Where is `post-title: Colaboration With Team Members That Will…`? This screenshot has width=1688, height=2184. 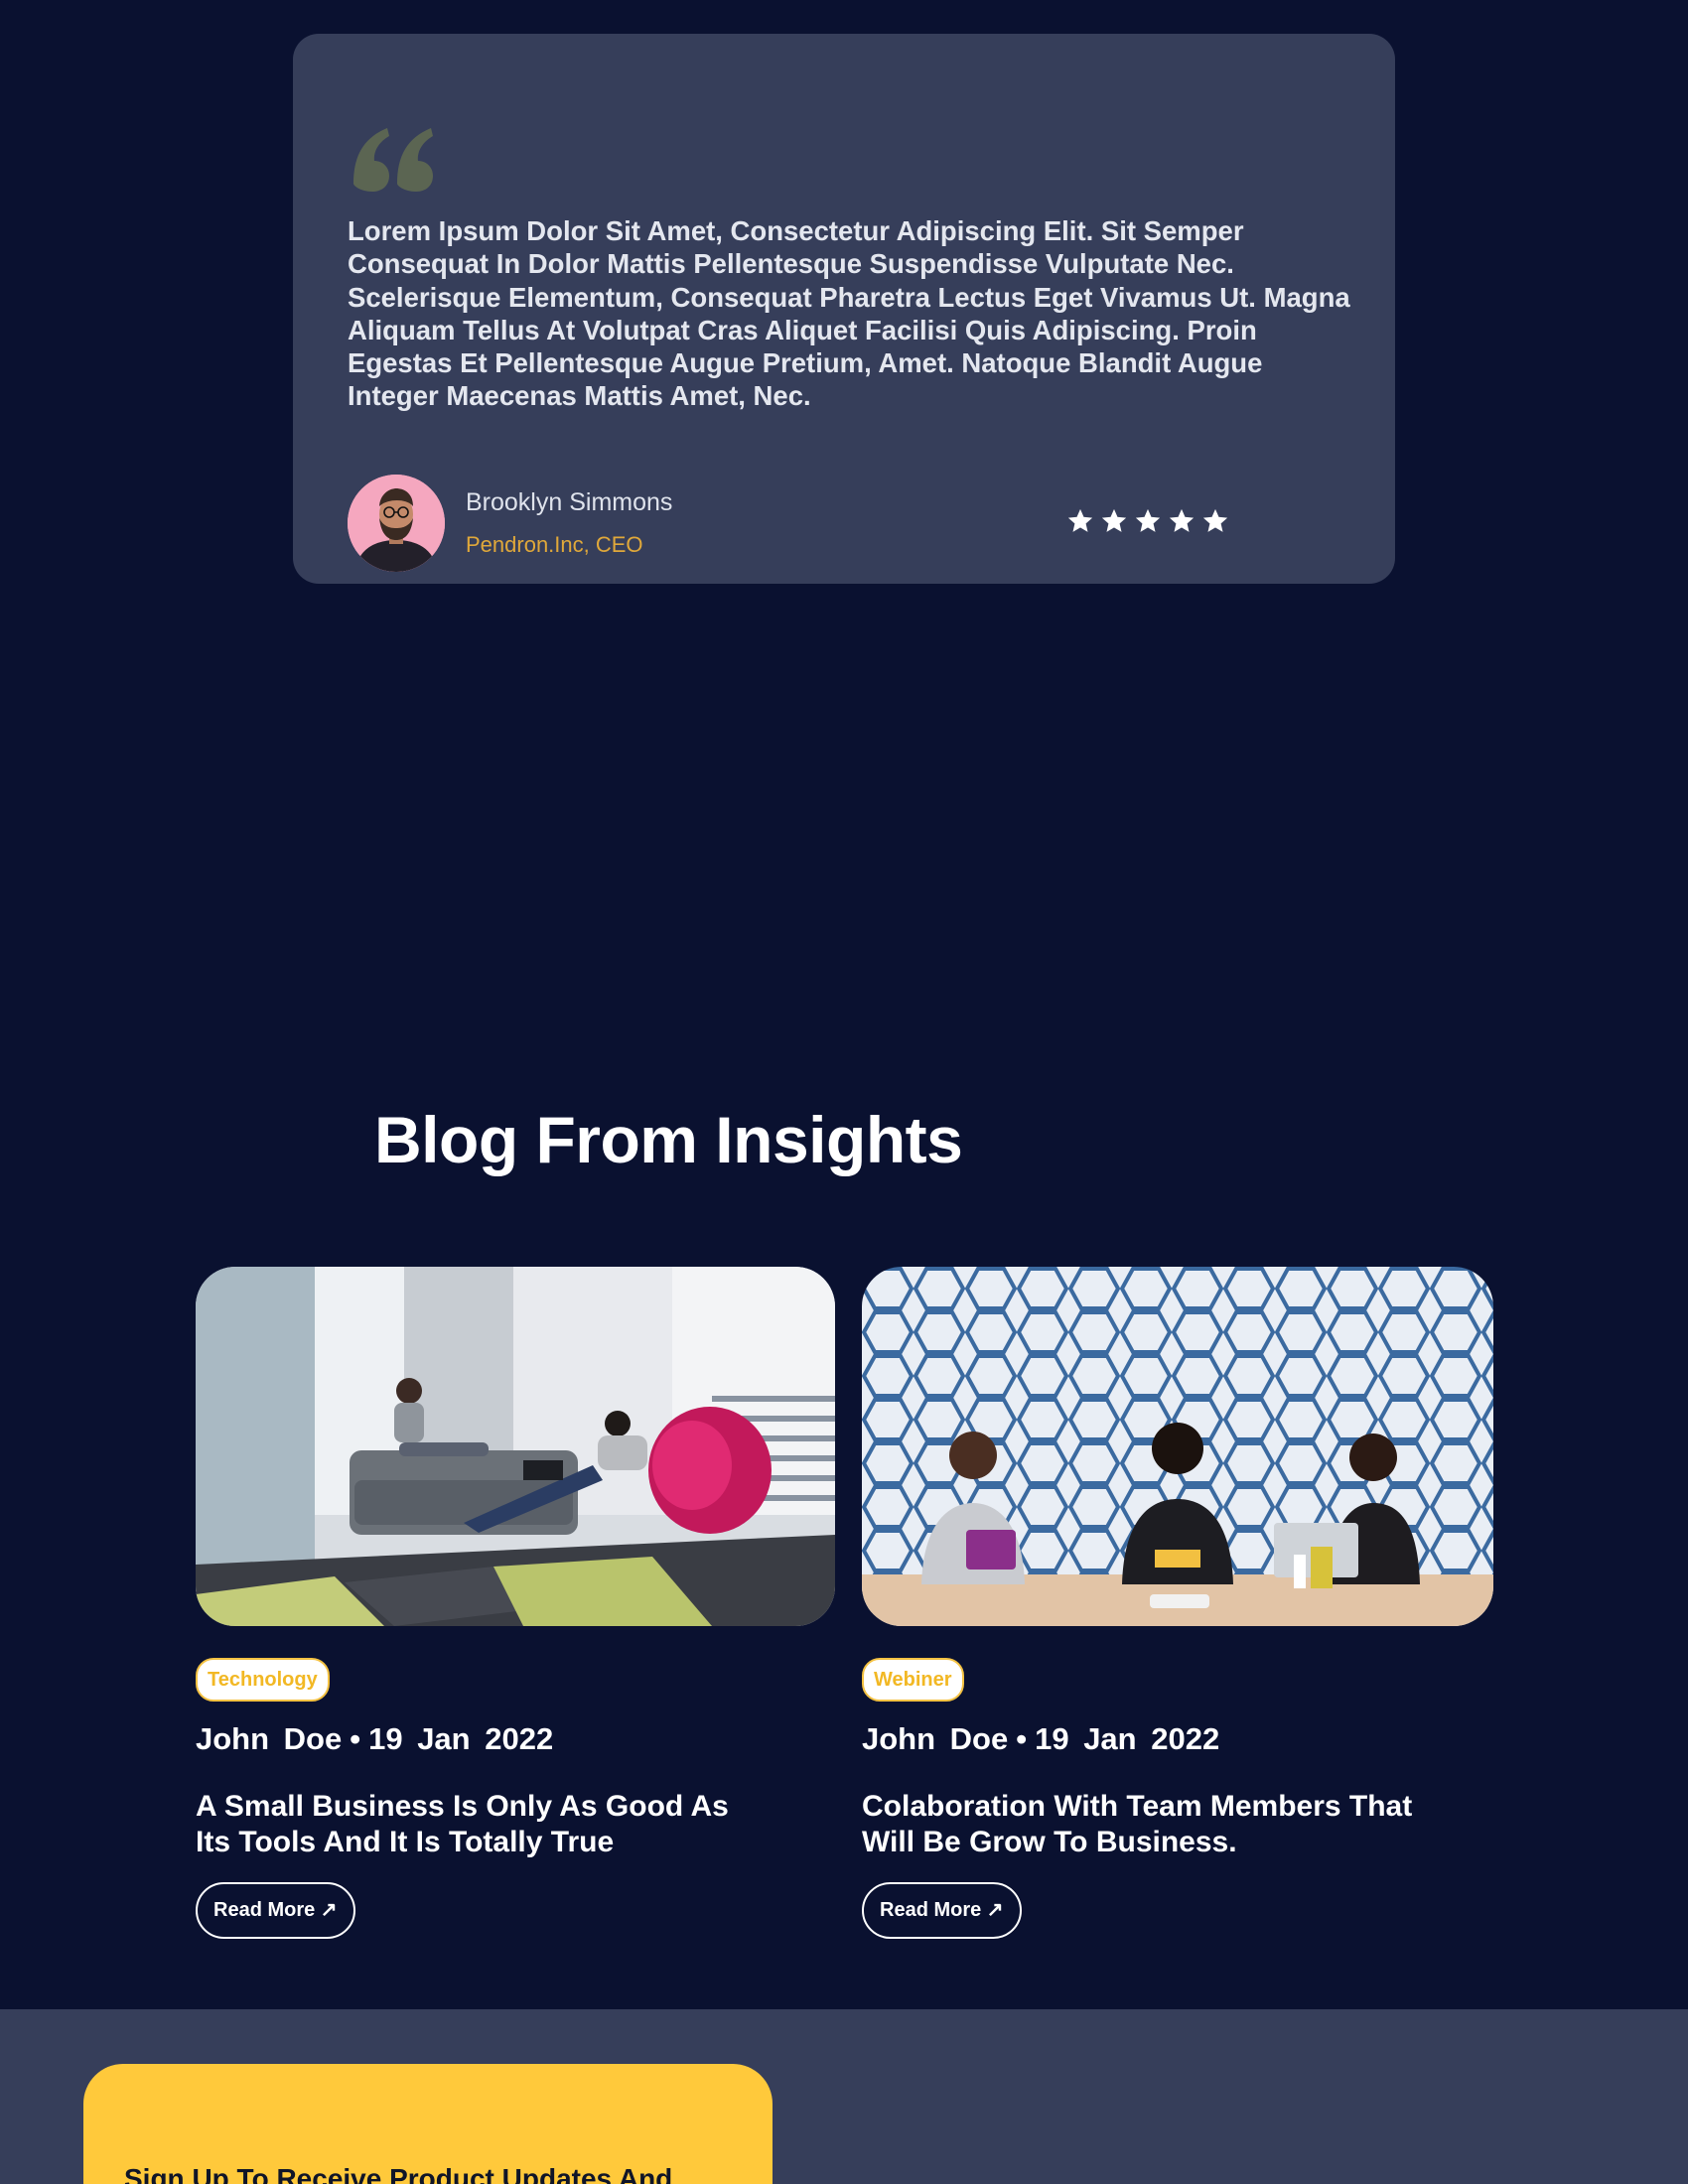
post-title: Colaboration With Team Members That Will… is located at coordinates (1140, 1824).